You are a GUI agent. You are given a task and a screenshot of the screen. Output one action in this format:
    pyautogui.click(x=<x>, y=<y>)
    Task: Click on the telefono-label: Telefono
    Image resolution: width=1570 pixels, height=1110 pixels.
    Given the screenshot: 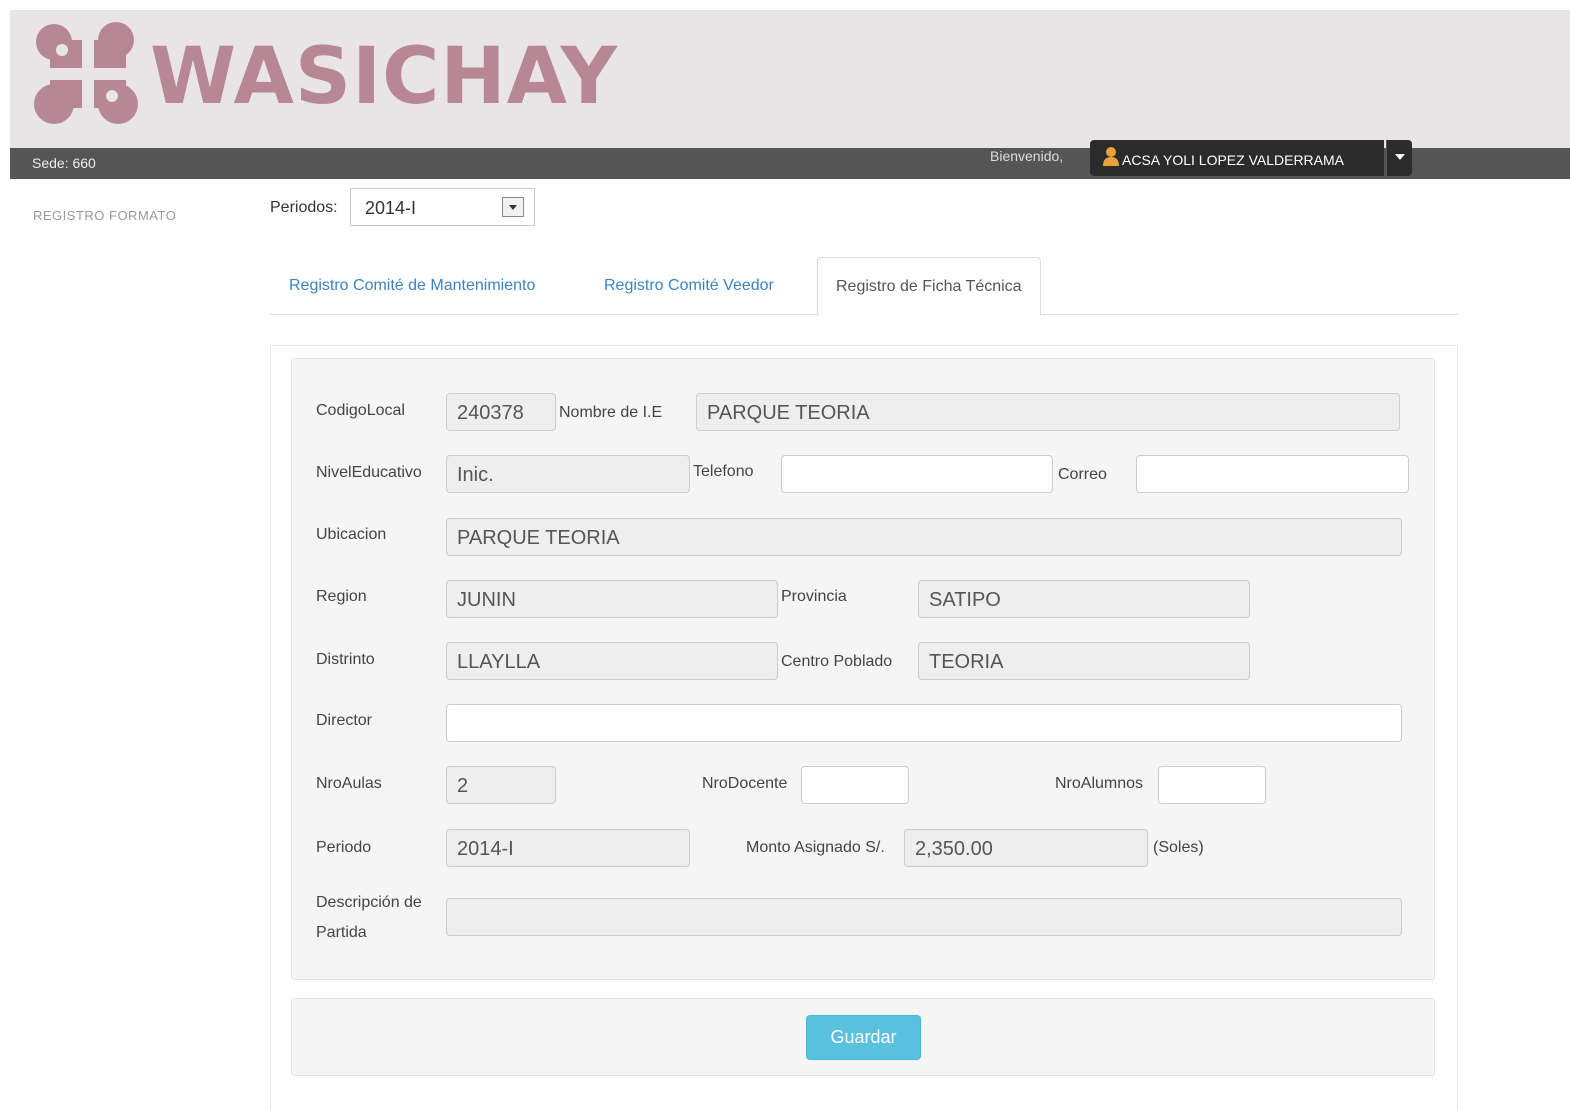 What is the action you would take?
    pyautogui.click(x=723, y=471)
    